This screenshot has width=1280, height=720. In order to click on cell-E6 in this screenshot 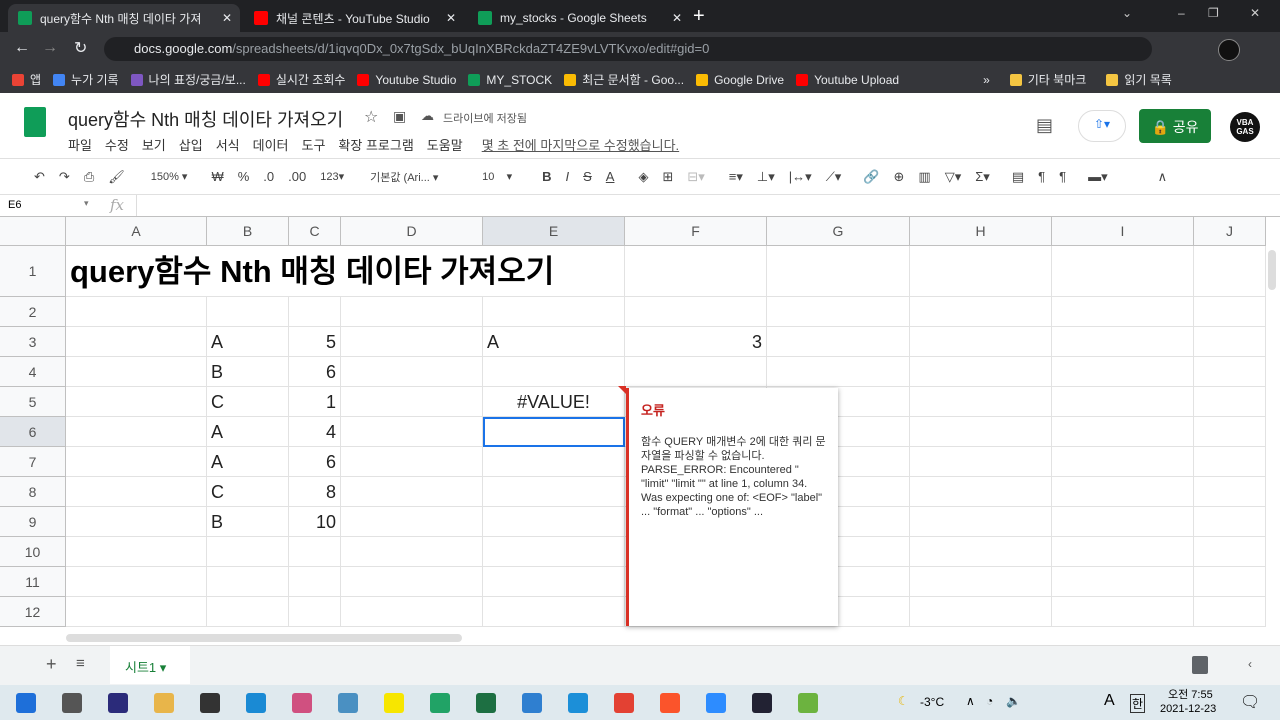, I will do `click(554, 432)`.